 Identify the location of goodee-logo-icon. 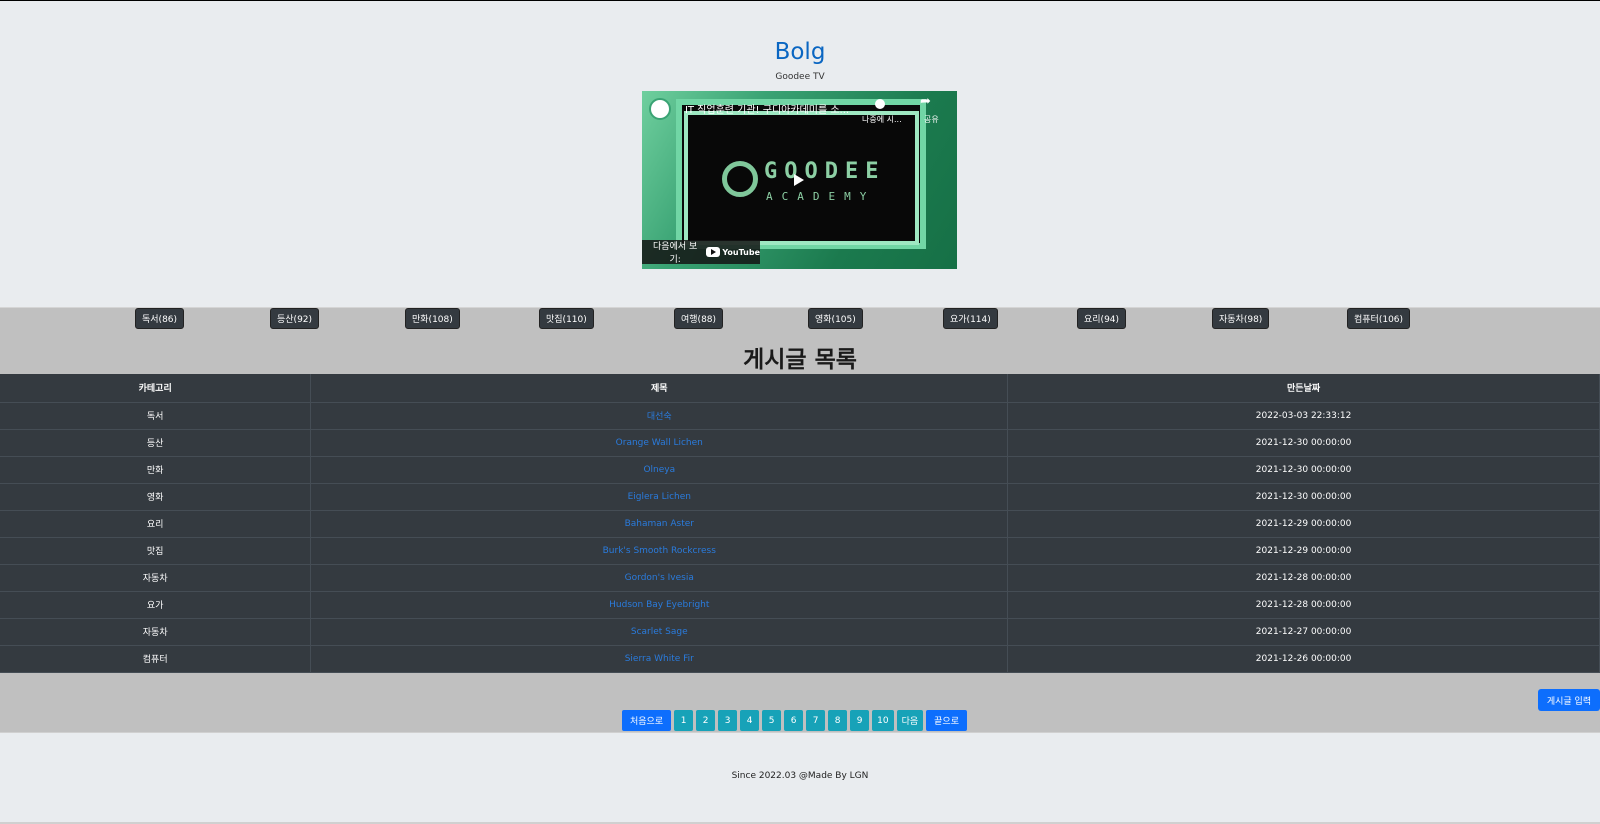
(740, 179).